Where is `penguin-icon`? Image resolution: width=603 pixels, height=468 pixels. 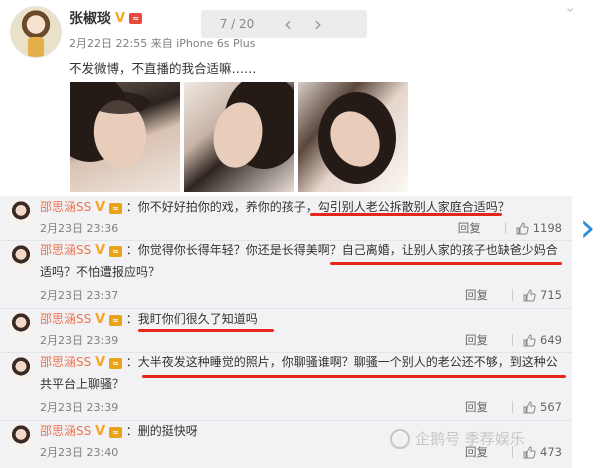
penguin-icon is located at coordinates (400, 438).